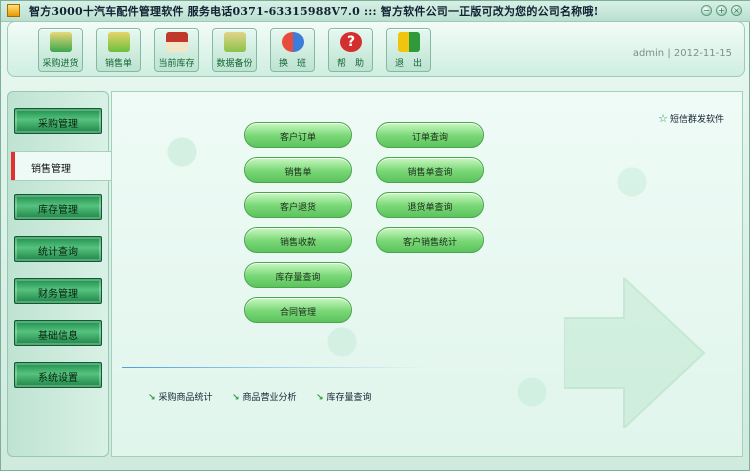 The image size is (750, 471). Describe the element at coordinates (293, 42) in the screenshot. I see `users-icon` at that location.